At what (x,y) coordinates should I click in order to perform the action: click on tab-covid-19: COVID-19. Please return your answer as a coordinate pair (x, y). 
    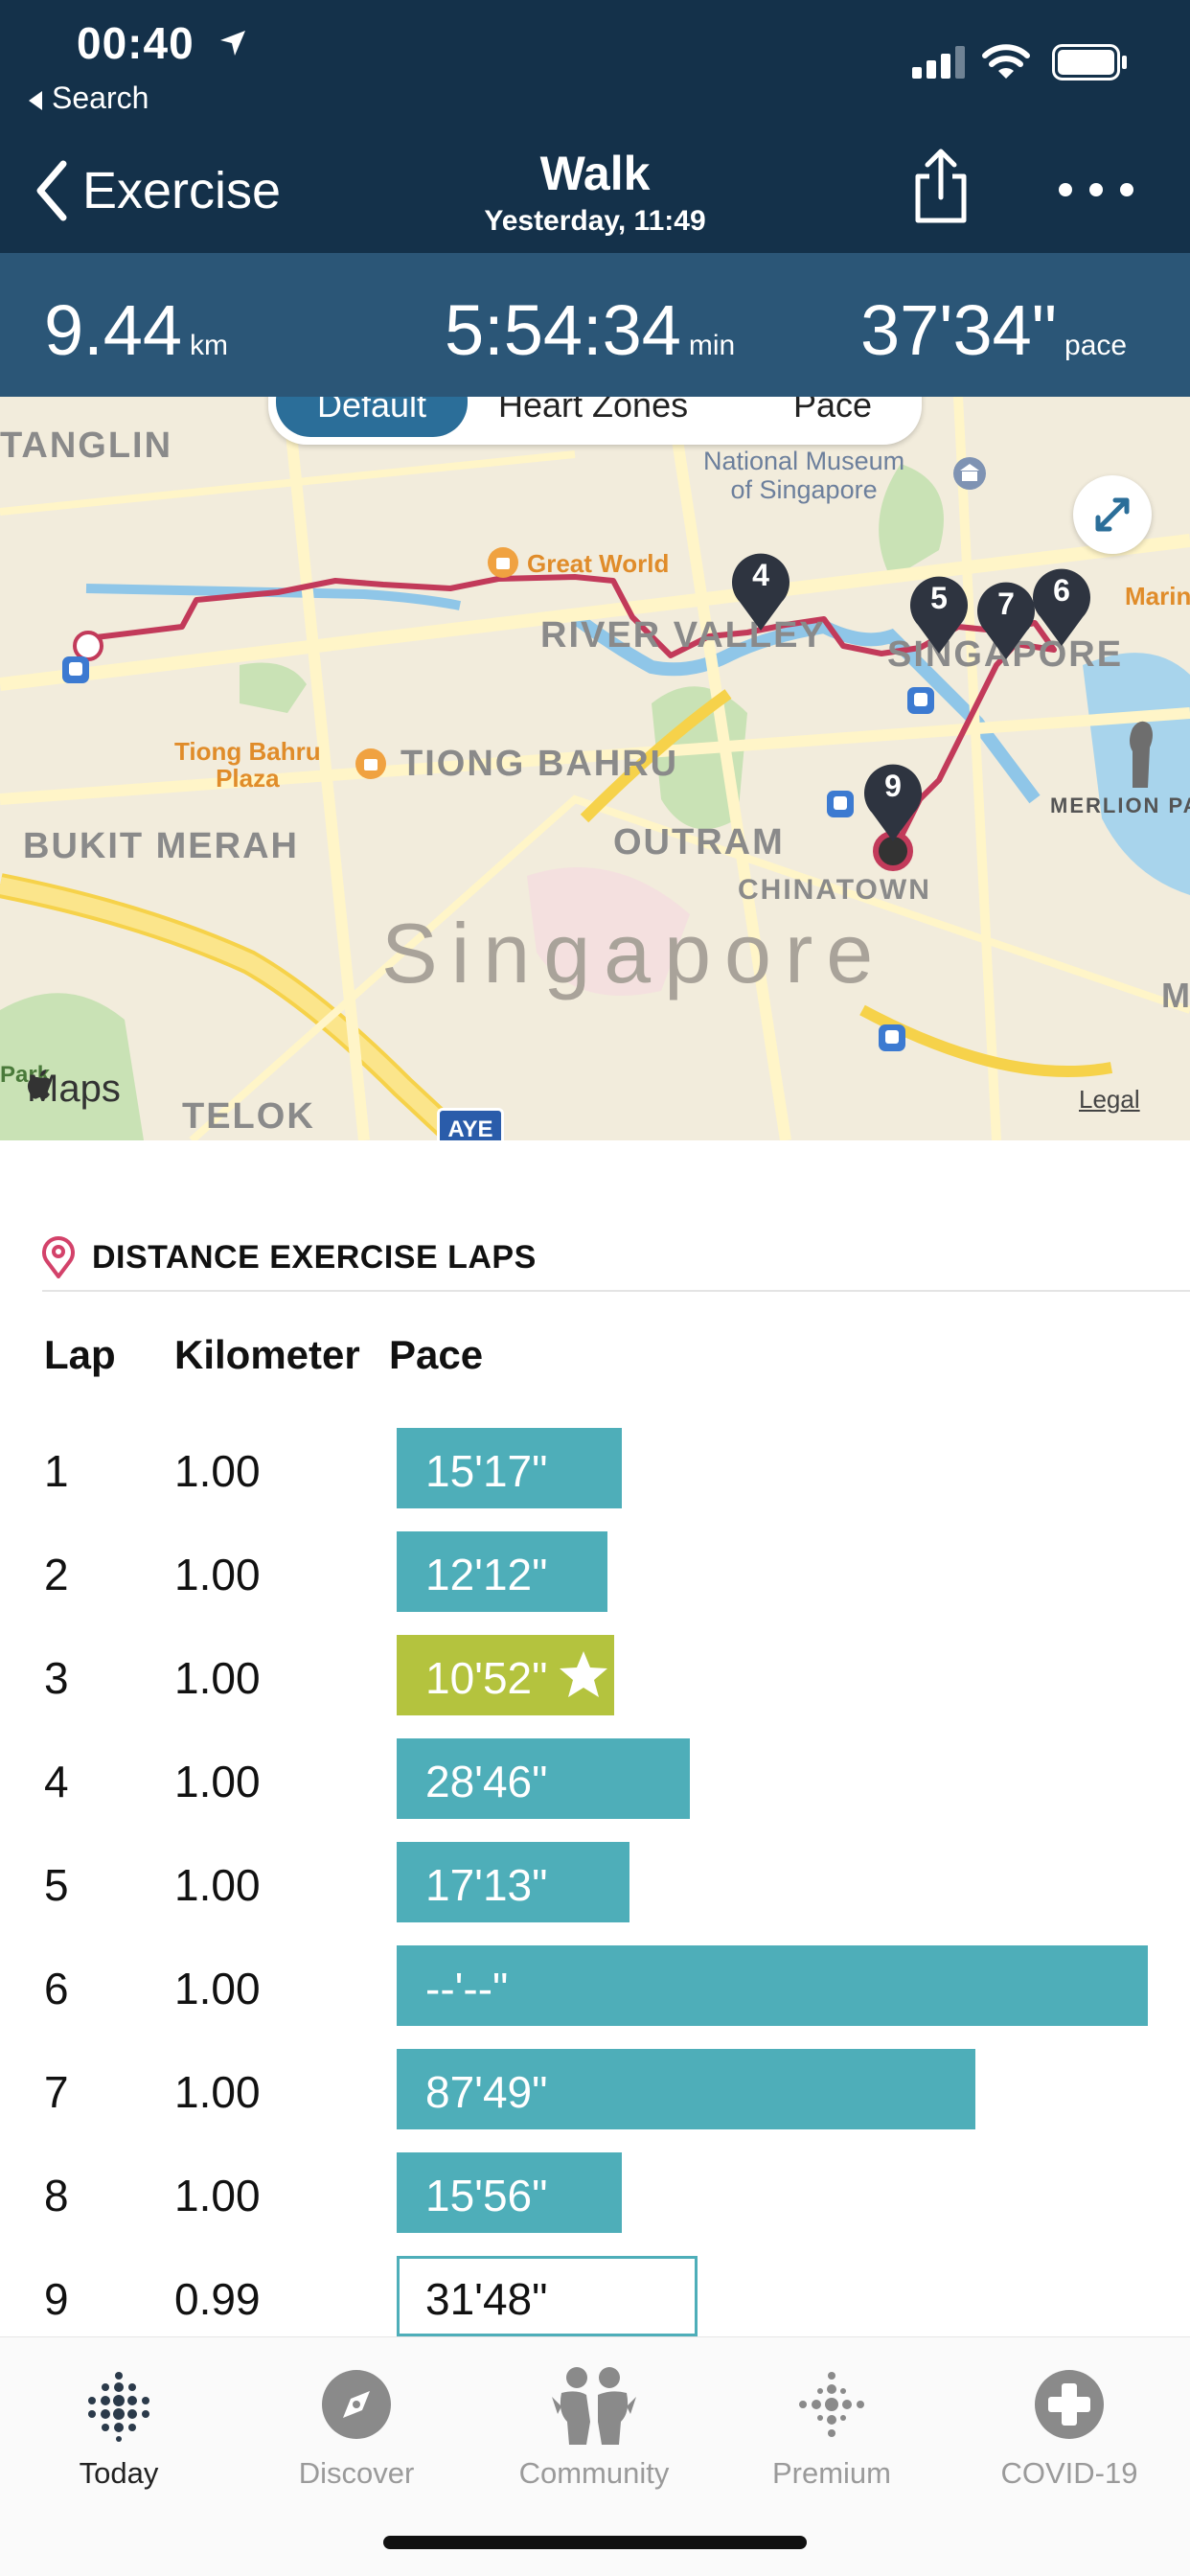
    Looking at the image, I should click on (1069, 2424).